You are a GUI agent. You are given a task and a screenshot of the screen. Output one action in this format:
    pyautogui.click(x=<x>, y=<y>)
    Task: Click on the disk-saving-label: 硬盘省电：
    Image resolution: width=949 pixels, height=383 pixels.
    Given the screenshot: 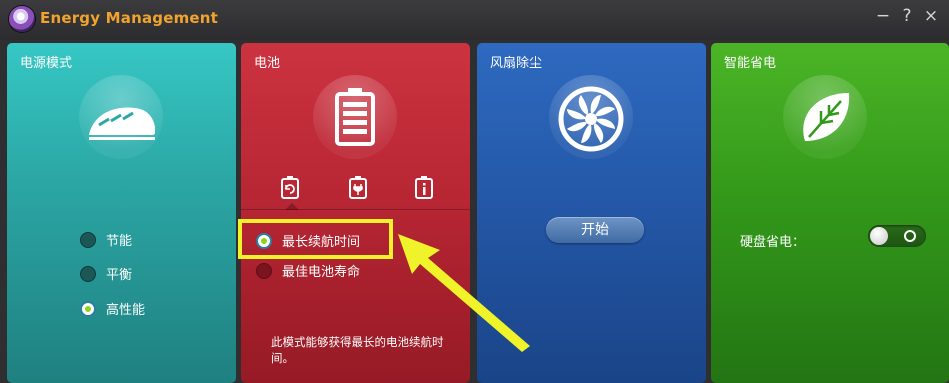 What is the action you would take?
    pyautogui.click(x=773, y=242)
    